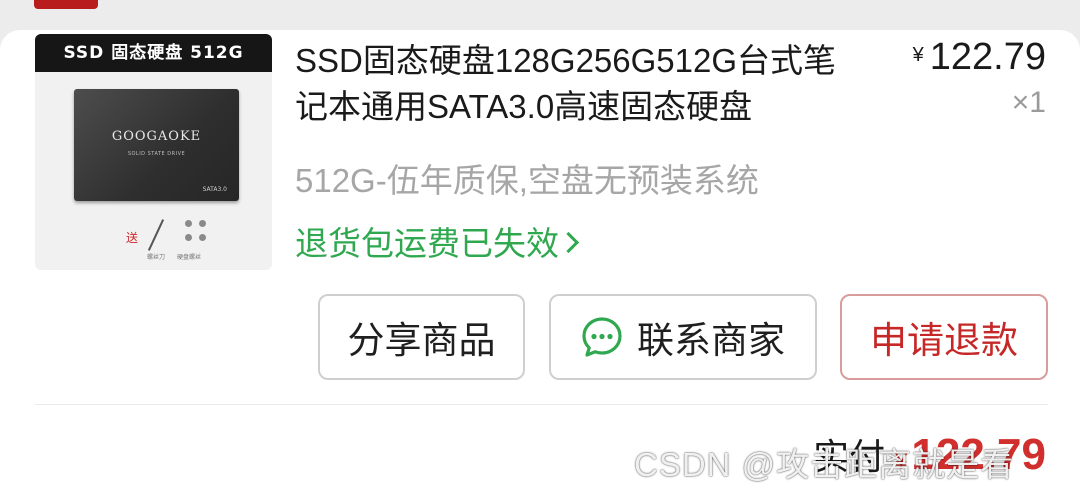 This screenshot has height=504, width=1080. What do you see at coordinates (189, 257) in the screenshot?
I see `screws-caption: 硬盘螺丝` at bounding box center [189, 257].